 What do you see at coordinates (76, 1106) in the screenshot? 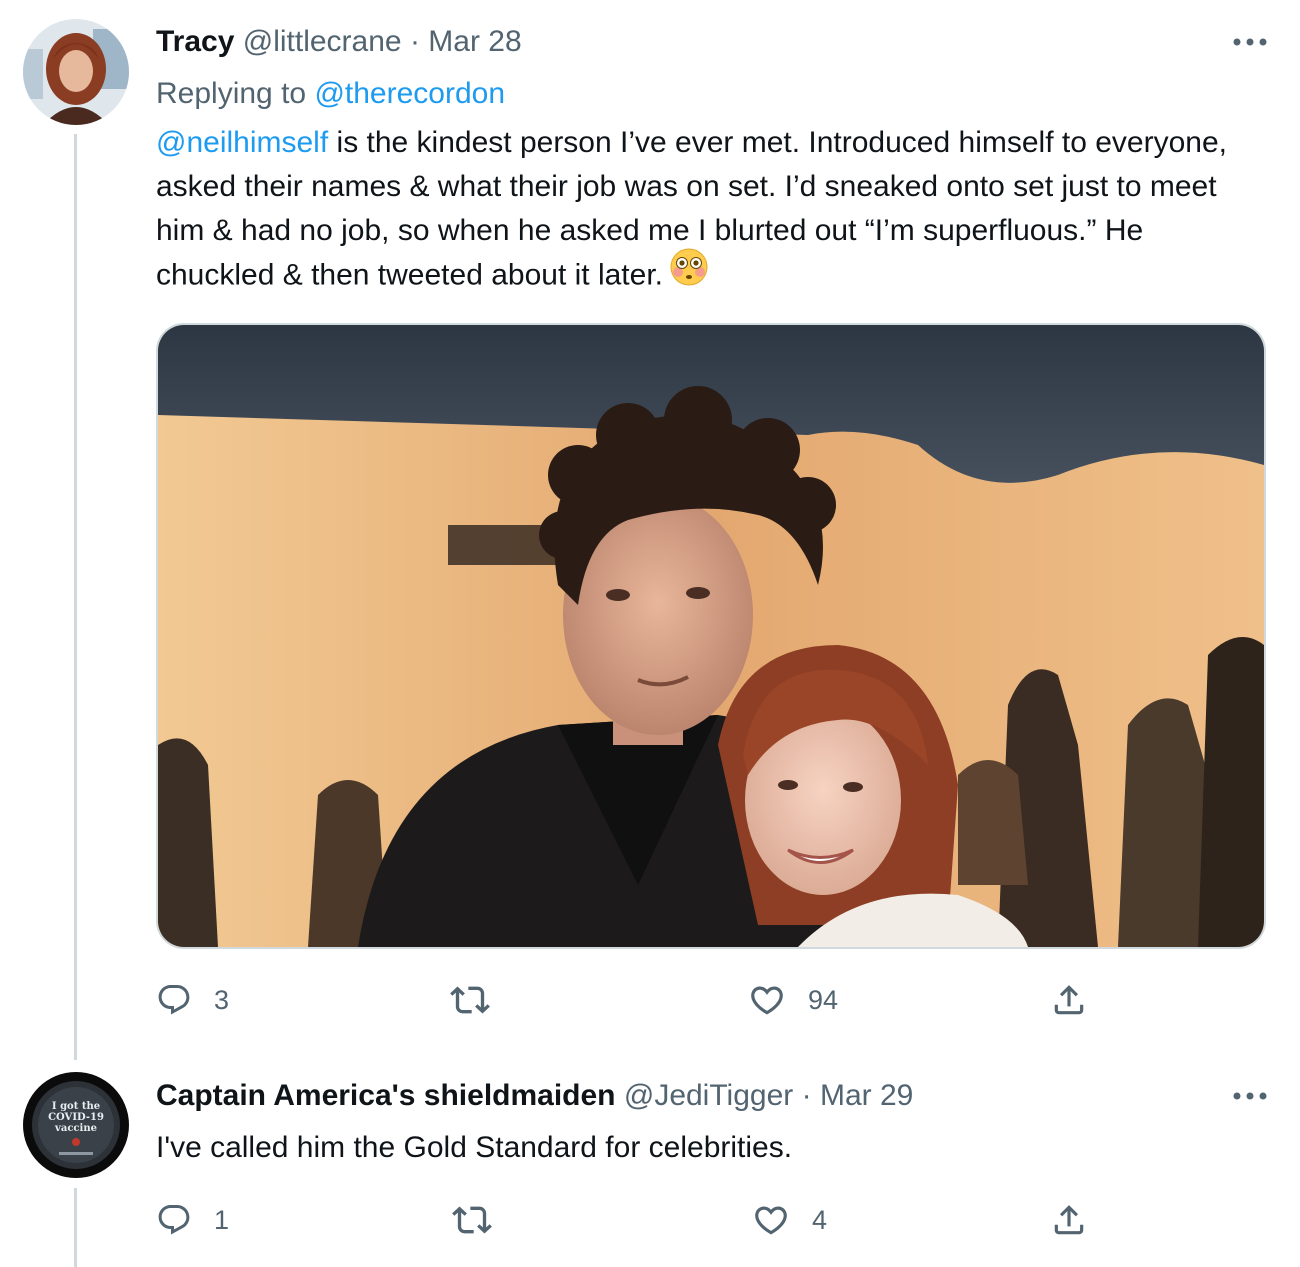
I see `avatar-badge-line1: I got the` at bounding box center [76, 1106].